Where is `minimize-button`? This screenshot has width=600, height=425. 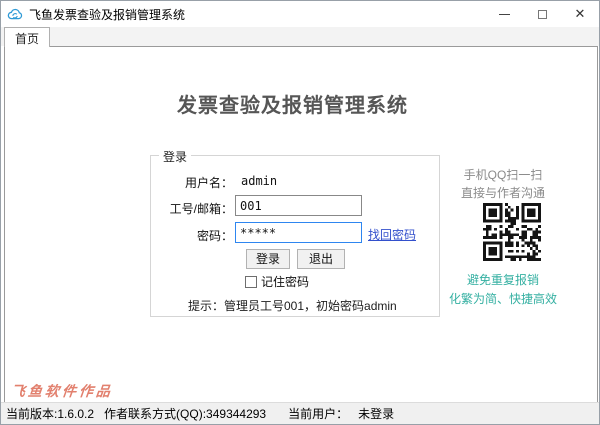
minimize-button is located at coordinates (504, 14).